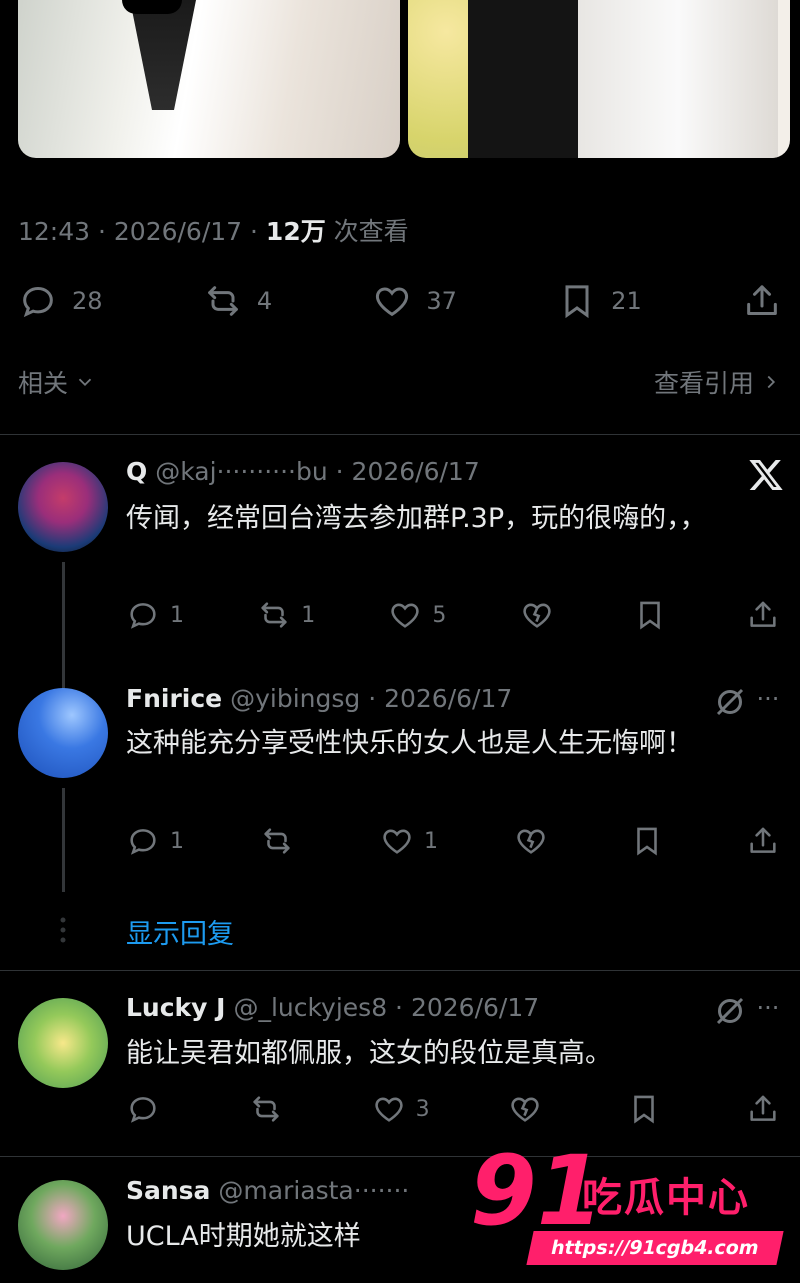 This screenshot has height=1283, width=800. I want to click on image-detail-dress, so click(678, 79).